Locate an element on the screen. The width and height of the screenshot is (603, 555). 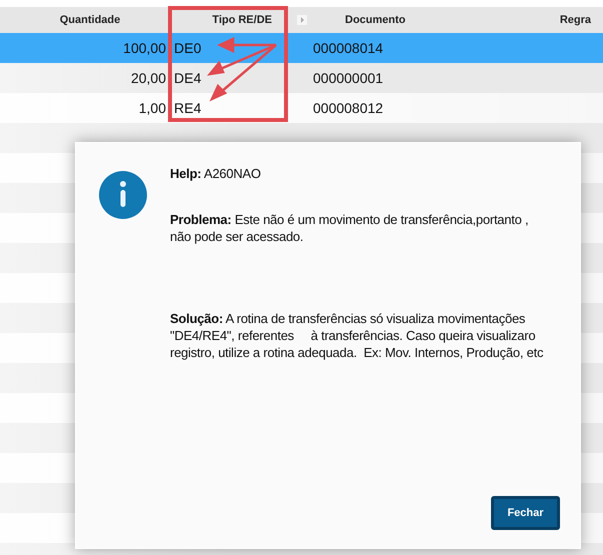
table-cell-text: DE4 is located at coordinates (187, 78).